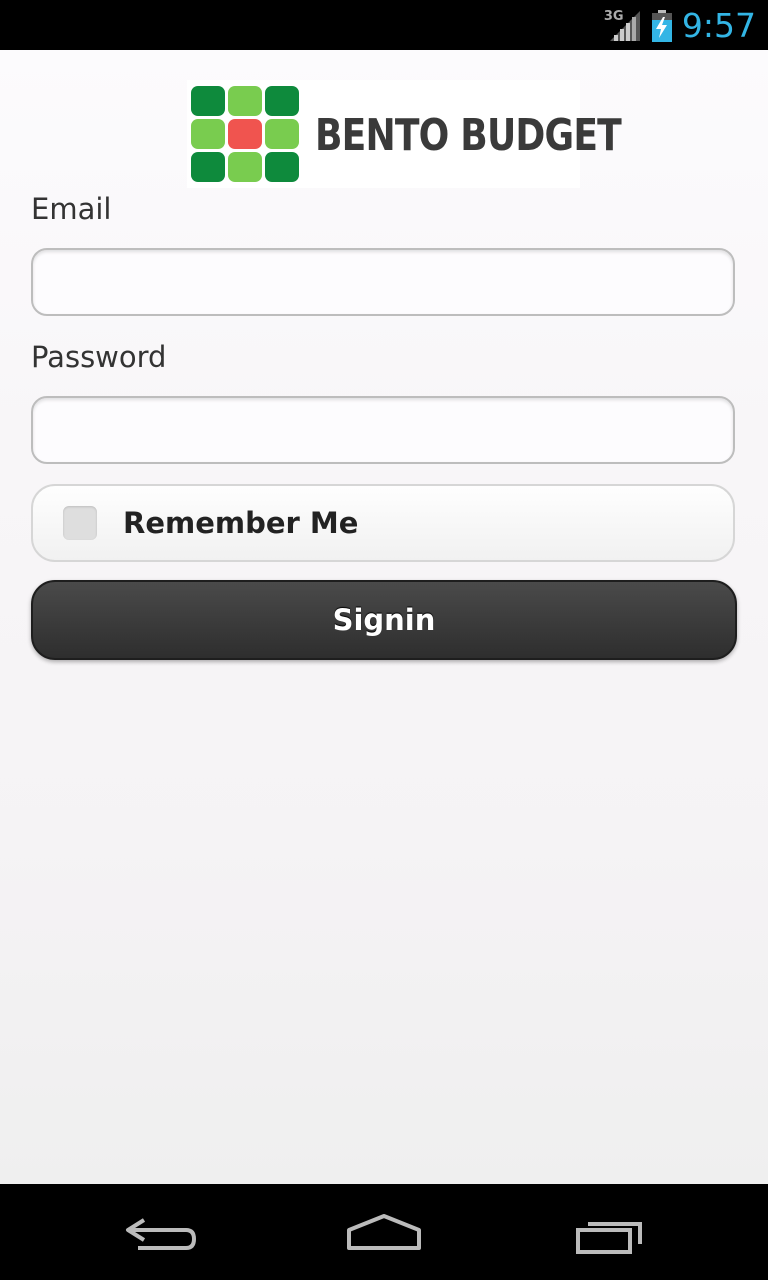 This screenshot has width=768, height=1280. I want to click on email-label: Email, so click(71, 209).